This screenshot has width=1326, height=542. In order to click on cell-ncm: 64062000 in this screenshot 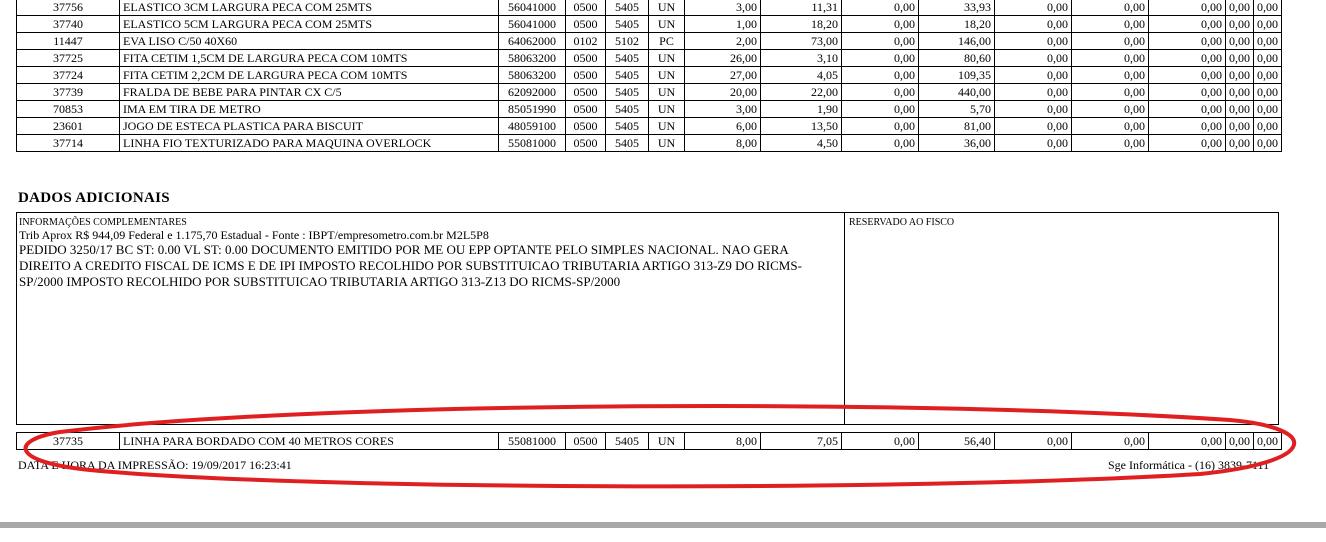, I will do `click(532, 41)`.